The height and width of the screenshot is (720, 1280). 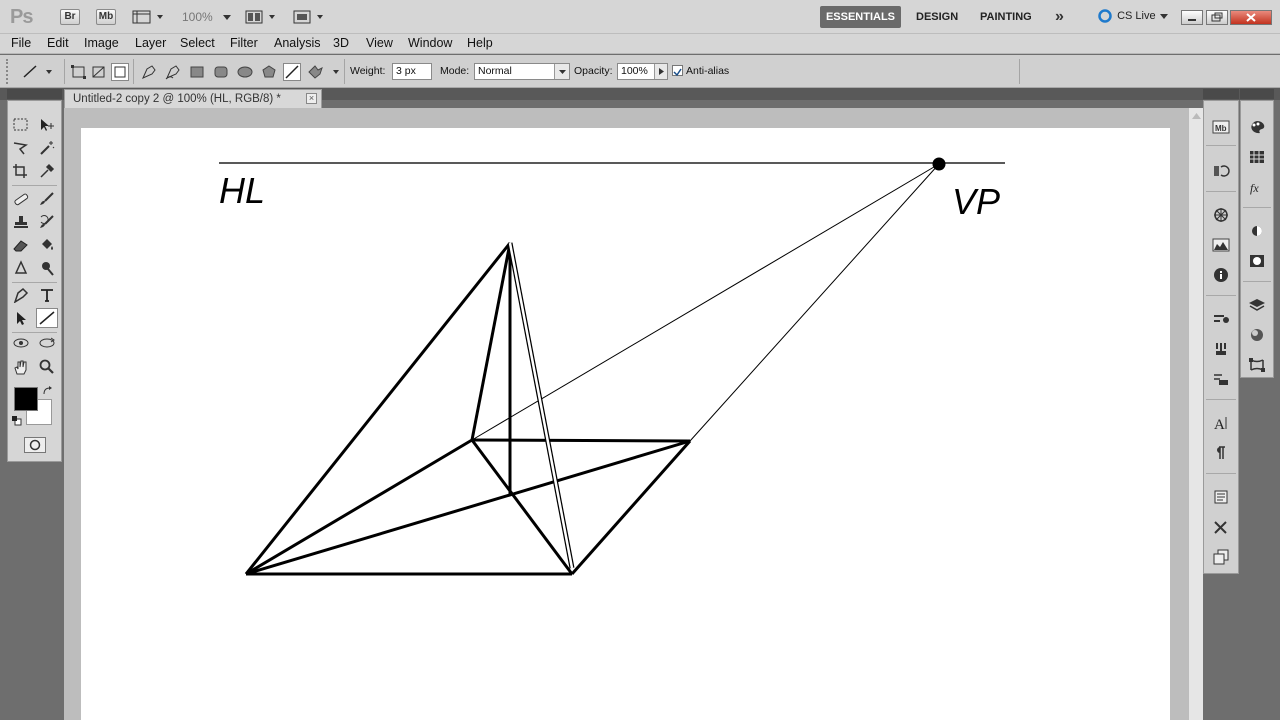 I want to click on character-icon: A, so click(x=1220, y=424).